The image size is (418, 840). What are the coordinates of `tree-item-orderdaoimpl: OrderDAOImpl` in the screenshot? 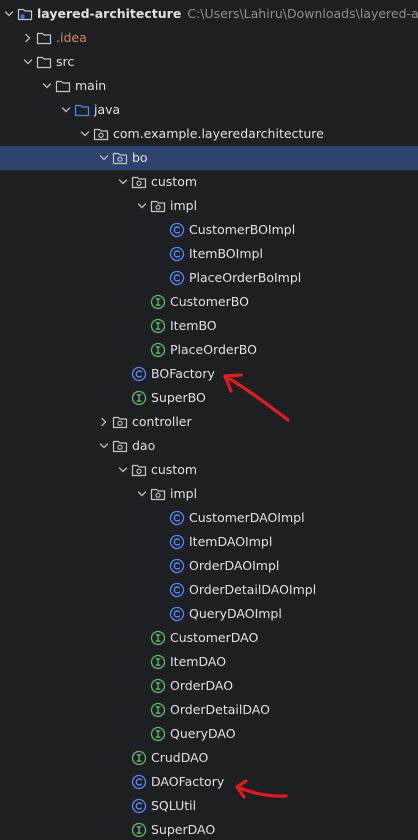 It's located at (209, 566).